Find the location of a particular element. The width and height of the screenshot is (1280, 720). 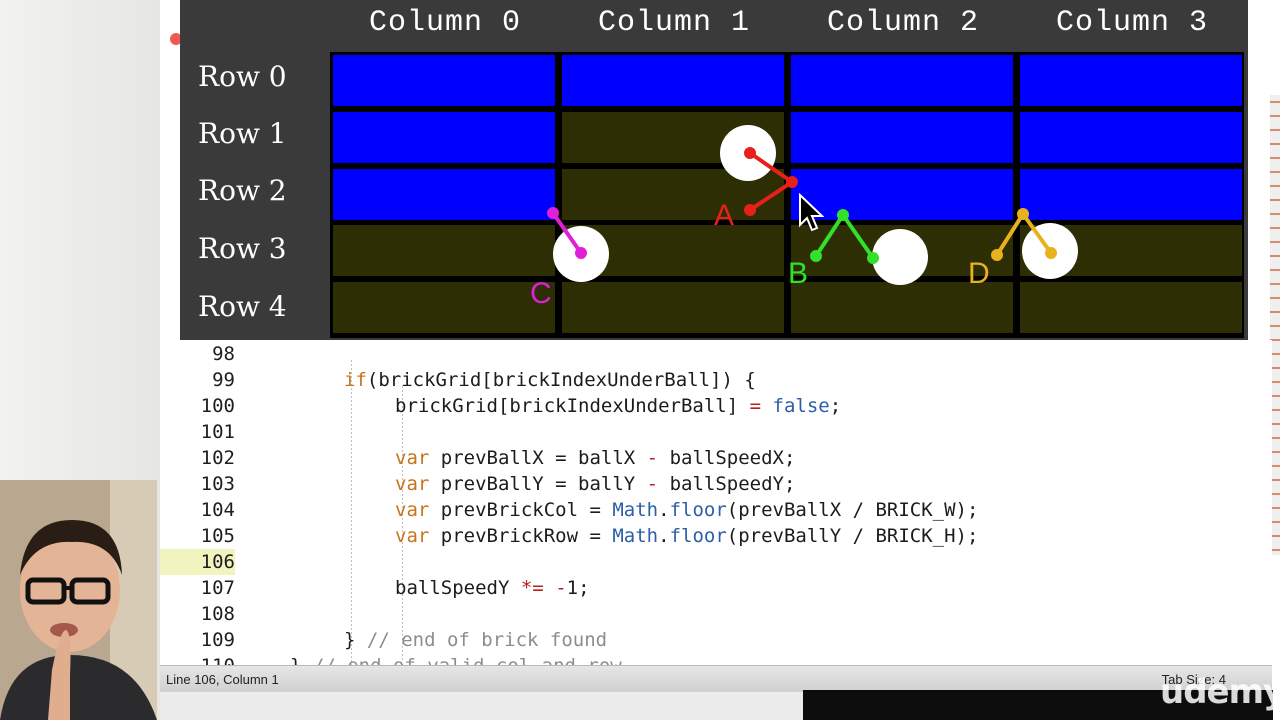

code-text: } // end of brick found is located at coordinates (476, 640).